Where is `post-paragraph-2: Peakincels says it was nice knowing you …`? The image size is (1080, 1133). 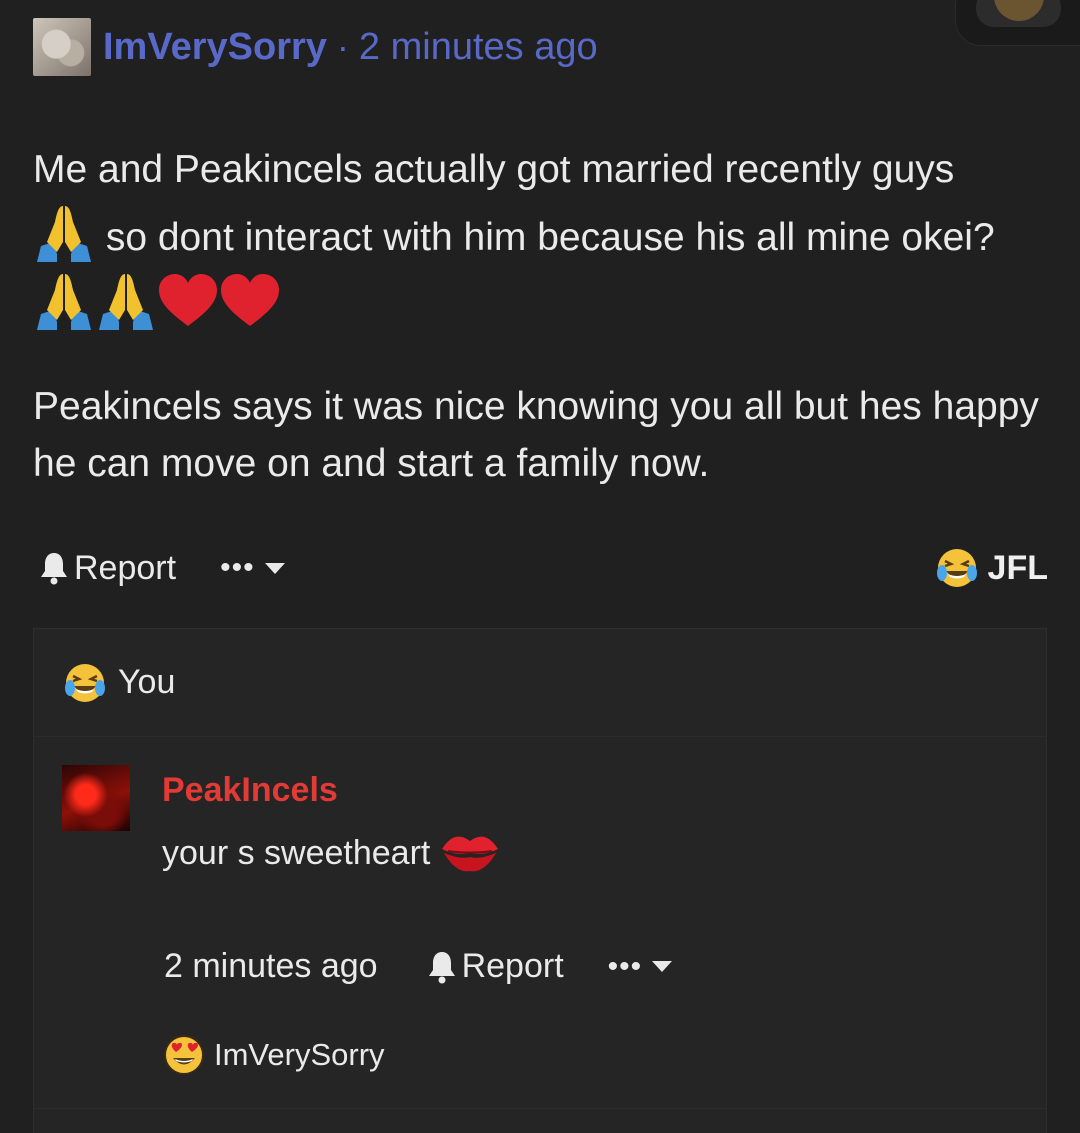 post-paragraph-2: Peakincels says it was nice knowing you … is located at coordinates (536, 435).